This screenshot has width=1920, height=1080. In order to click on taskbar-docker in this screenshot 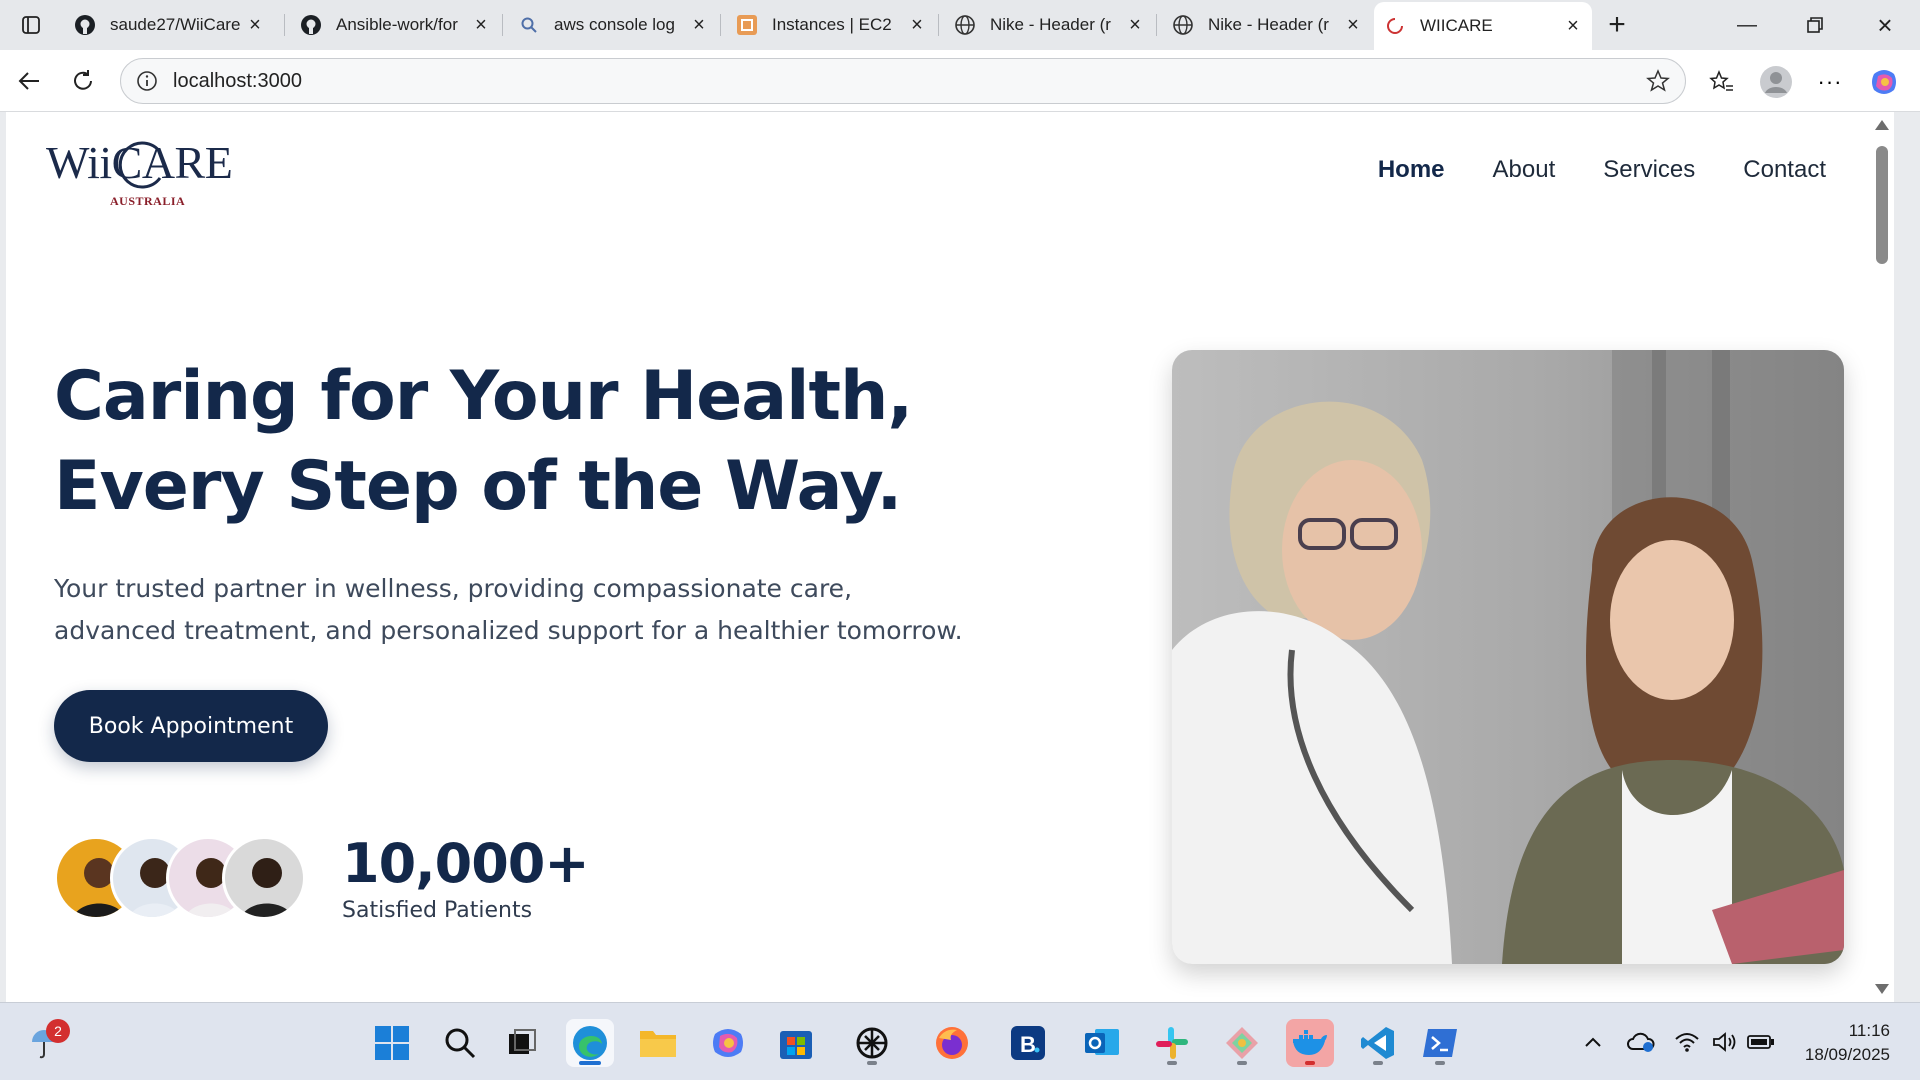, I will do `click(1310, 1043)`.